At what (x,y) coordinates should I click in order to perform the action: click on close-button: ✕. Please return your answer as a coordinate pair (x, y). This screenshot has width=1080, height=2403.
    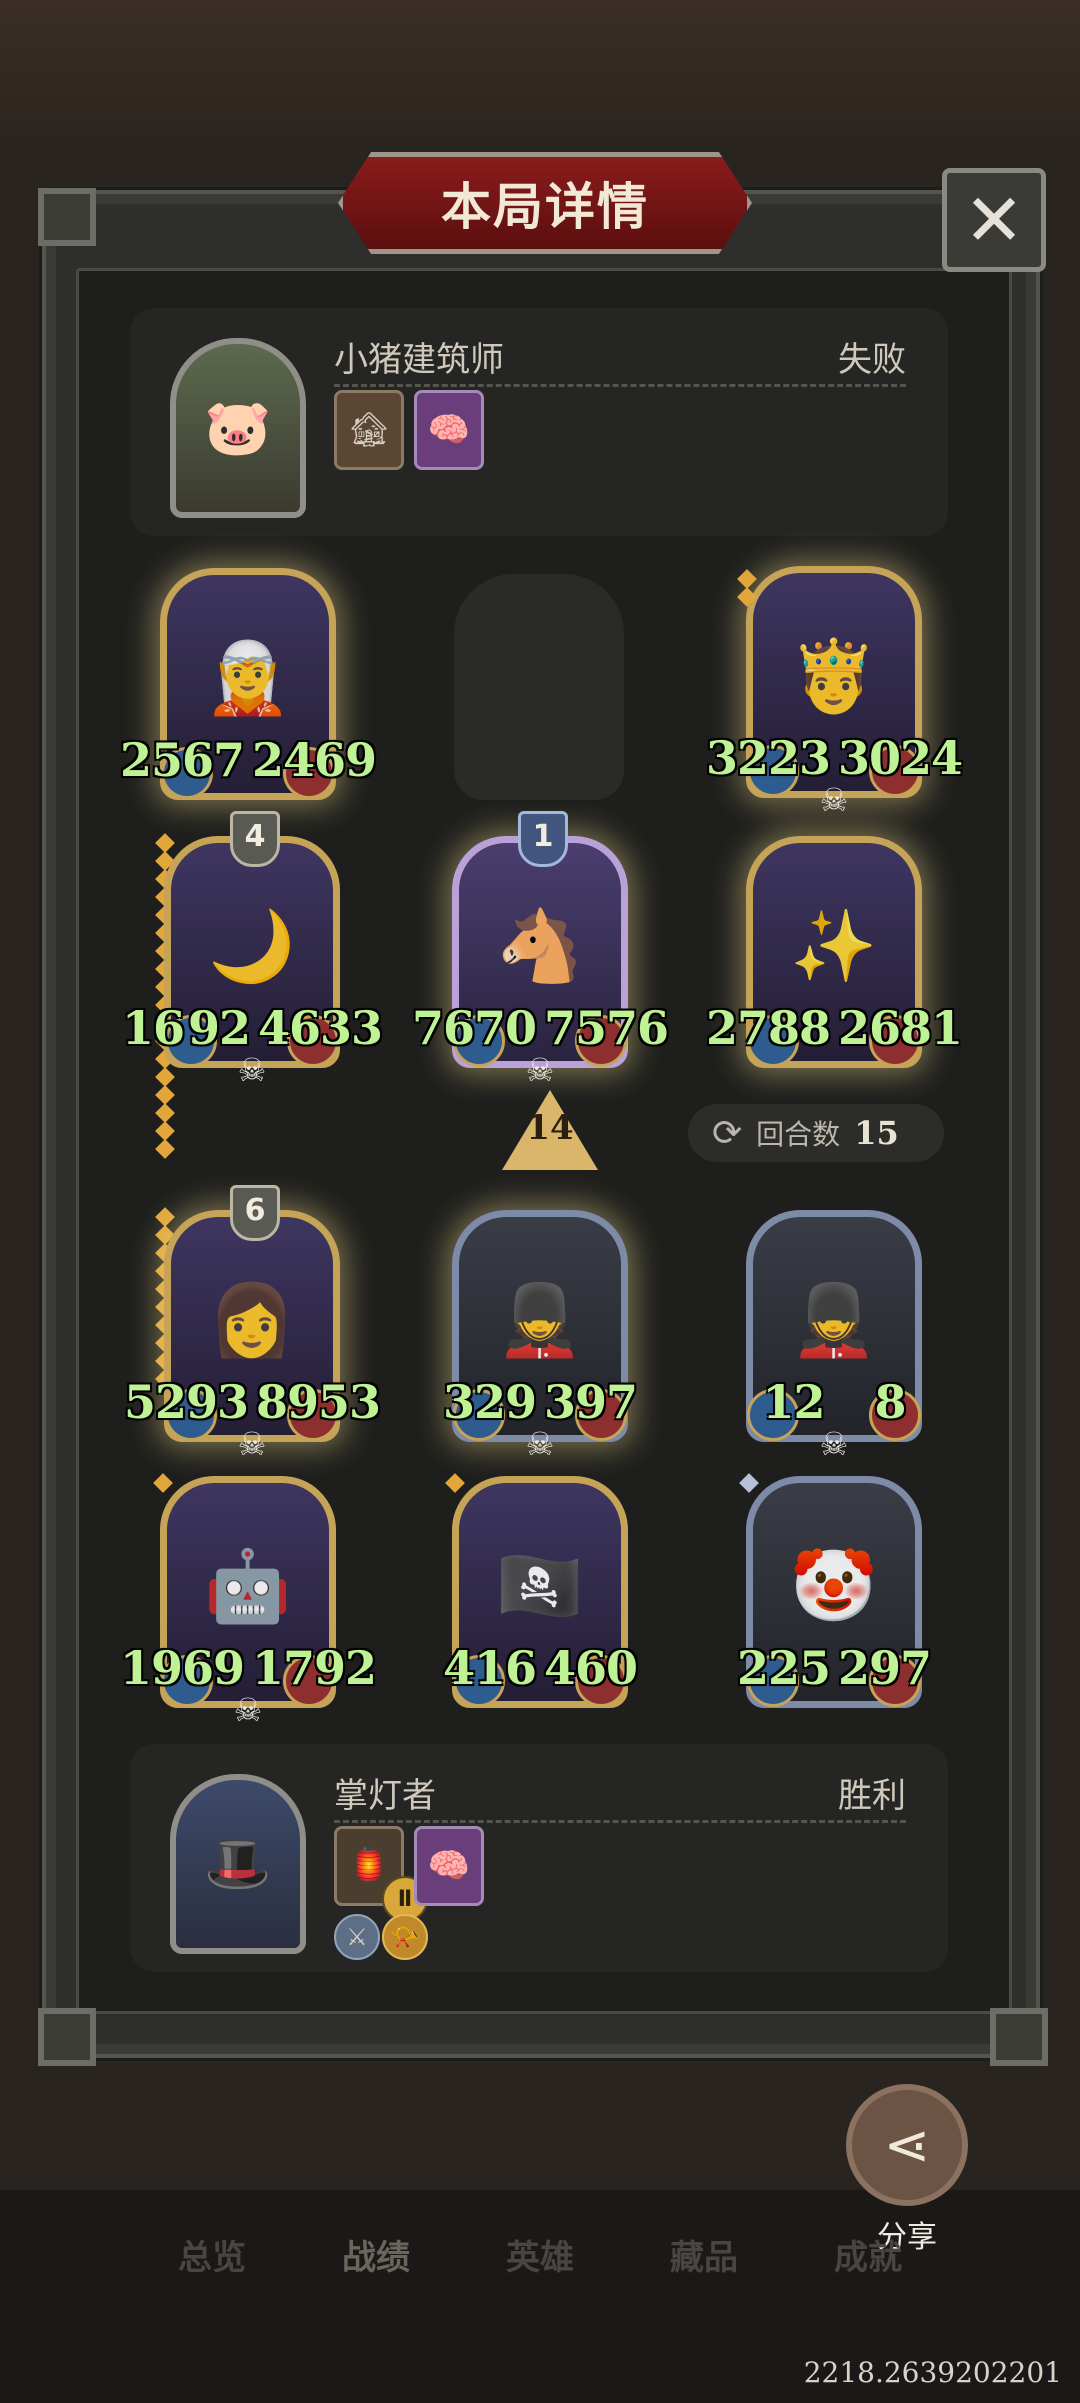
    Looking at the image, I should click on (994, 220).